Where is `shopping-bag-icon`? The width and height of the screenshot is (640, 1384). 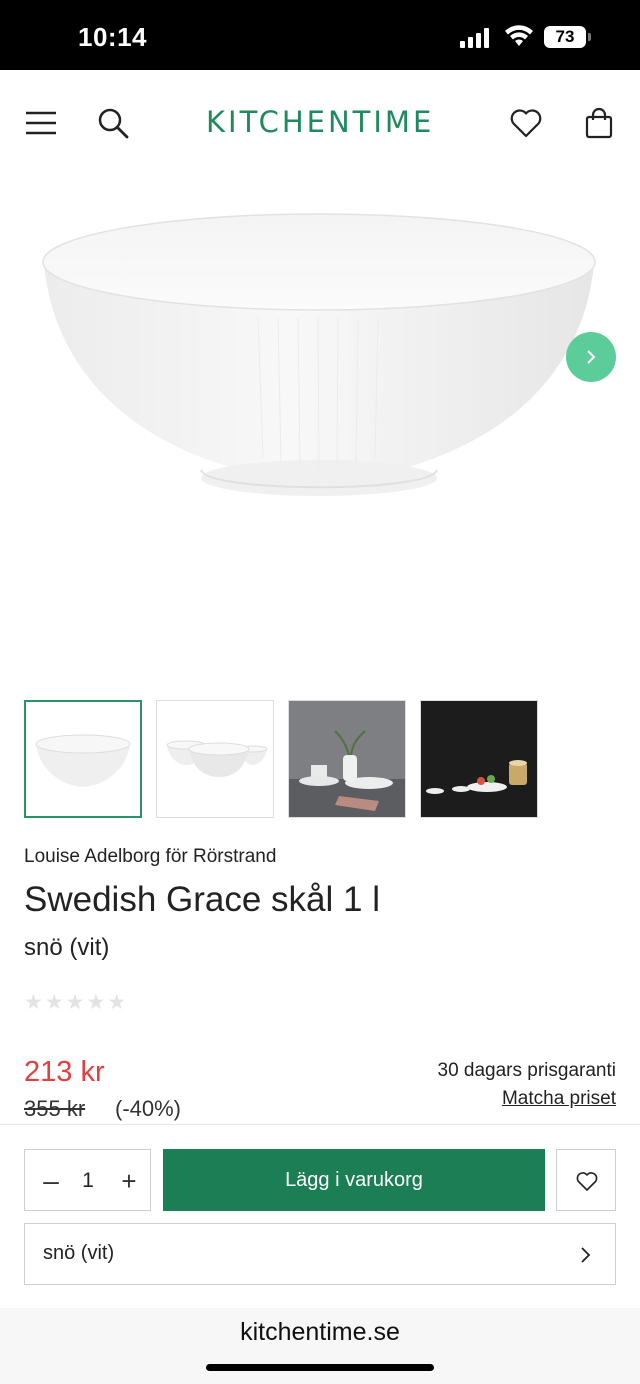 shopping-bag-icon is located at coordinates (599, 123).